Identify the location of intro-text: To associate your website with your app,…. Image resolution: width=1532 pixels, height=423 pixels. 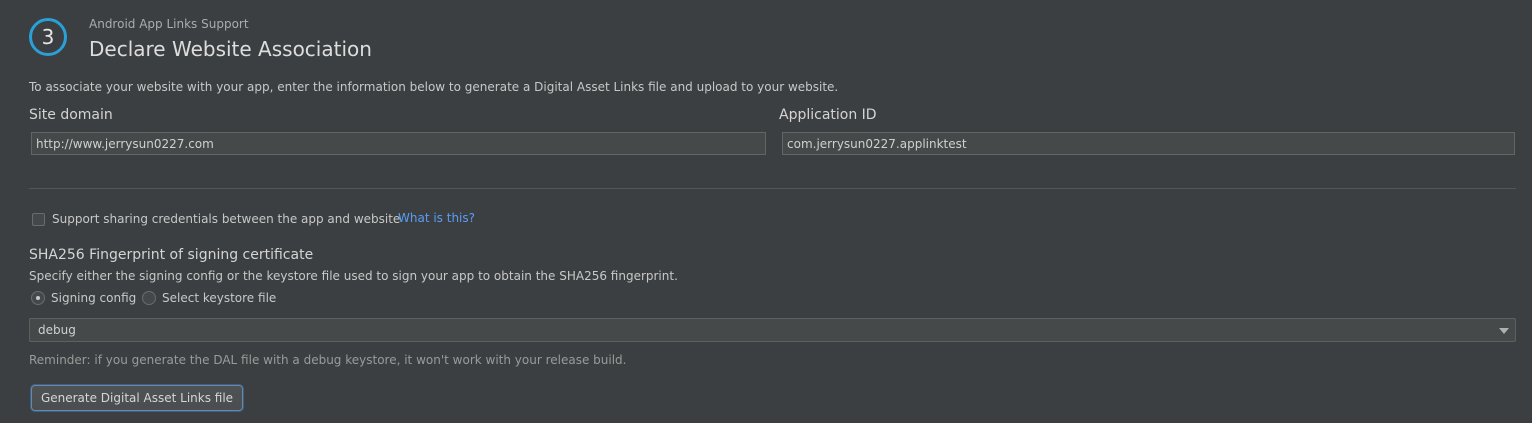
(434, 87).